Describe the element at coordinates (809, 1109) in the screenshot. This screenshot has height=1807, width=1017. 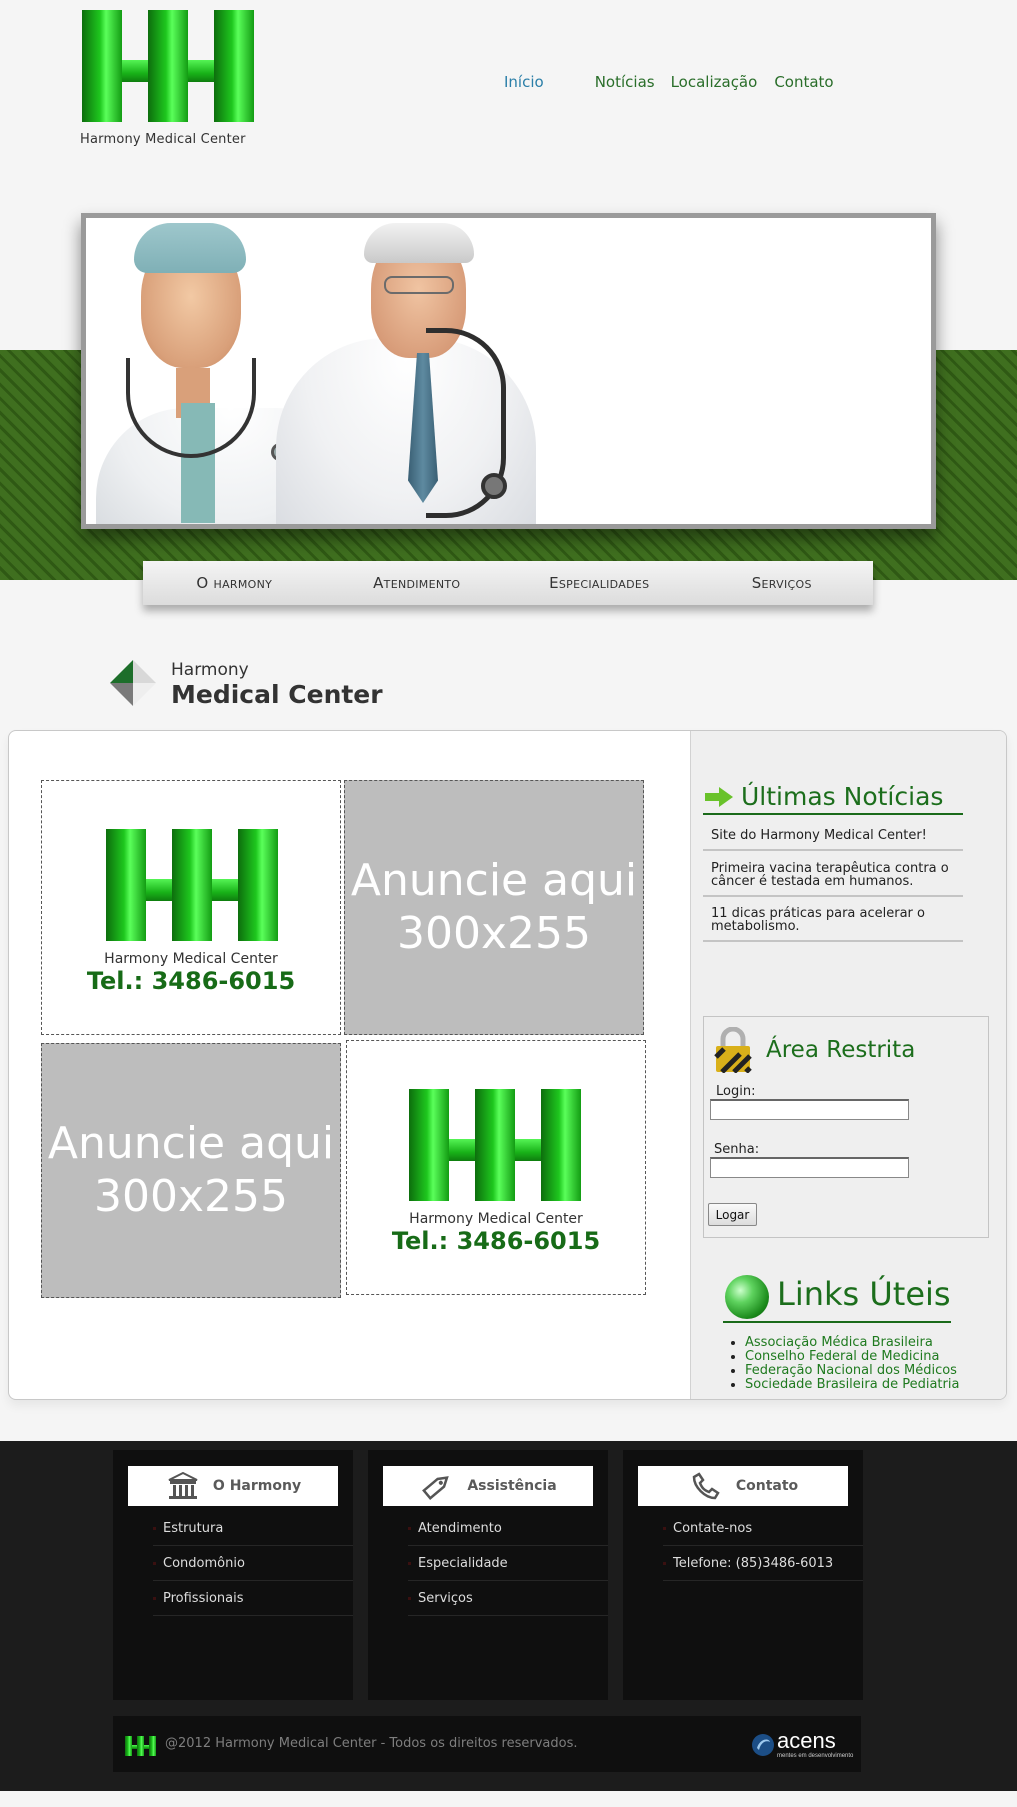
I see `login-input` at that location.